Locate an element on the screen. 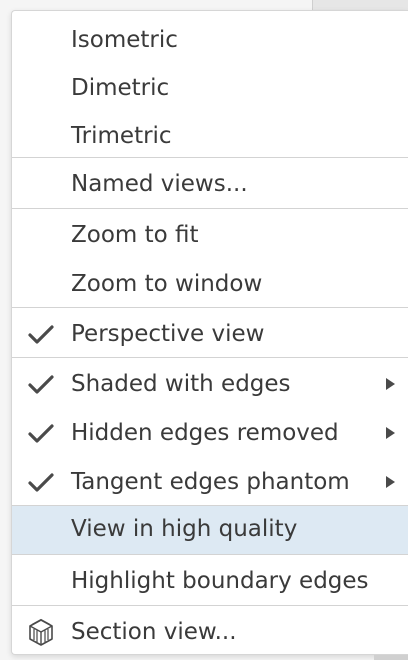 The height and width of the screenshot is (660, 408). menu-item-perspective-view: Perspective view is located at coordinates (210, 335).